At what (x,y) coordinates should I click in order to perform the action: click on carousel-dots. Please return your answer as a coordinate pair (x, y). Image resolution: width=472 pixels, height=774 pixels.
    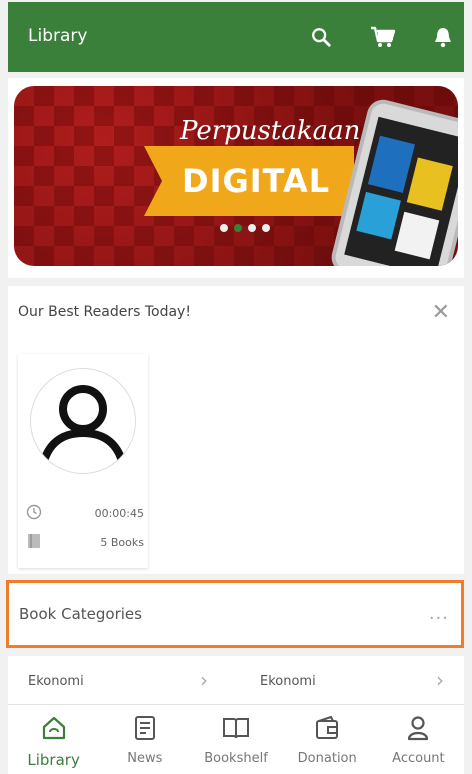
    Looking at the image, I should click on (245, 228).